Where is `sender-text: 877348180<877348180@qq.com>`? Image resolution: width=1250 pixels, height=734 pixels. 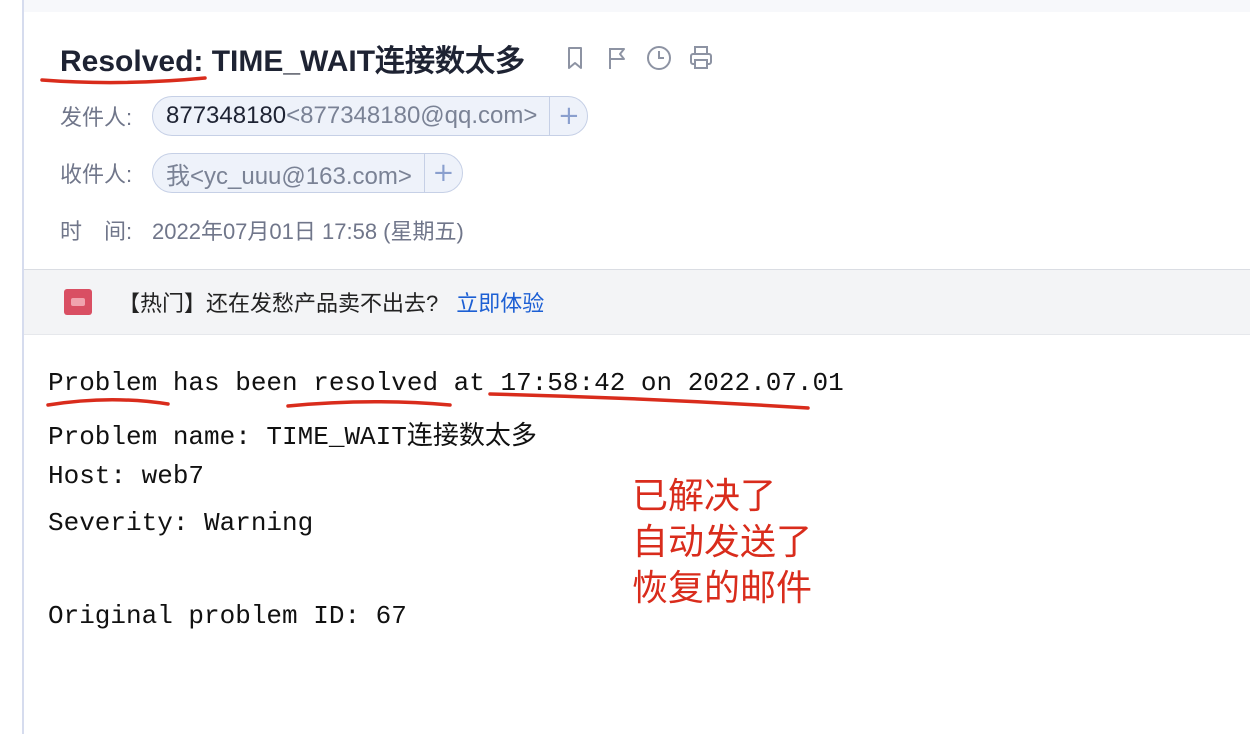
sender-text: 877348180<877348180@qq.com> is located at coordinates (351, 116).